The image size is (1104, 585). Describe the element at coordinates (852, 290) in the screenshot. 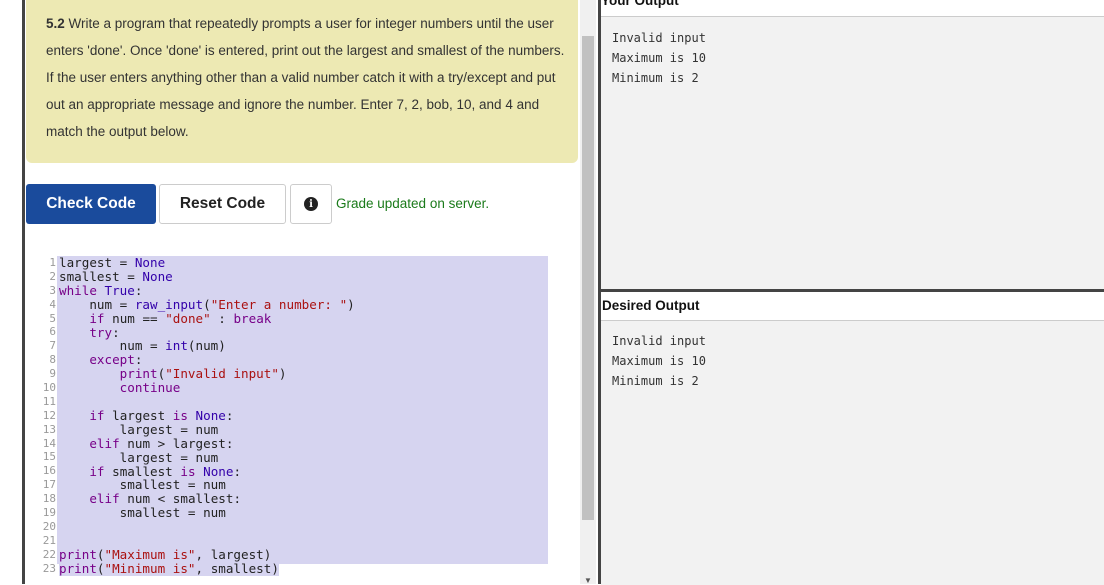

I see `output-separator` at that location.